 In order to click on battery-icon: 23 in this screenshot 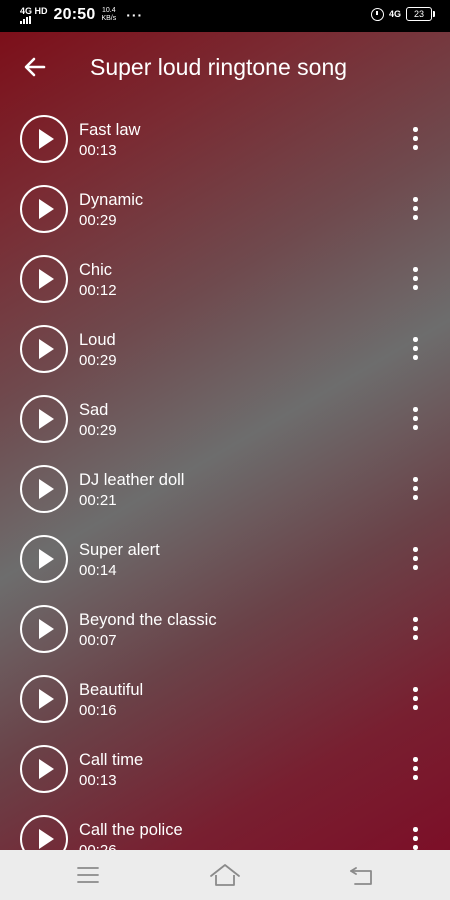, I will do `click(420, 14)`.